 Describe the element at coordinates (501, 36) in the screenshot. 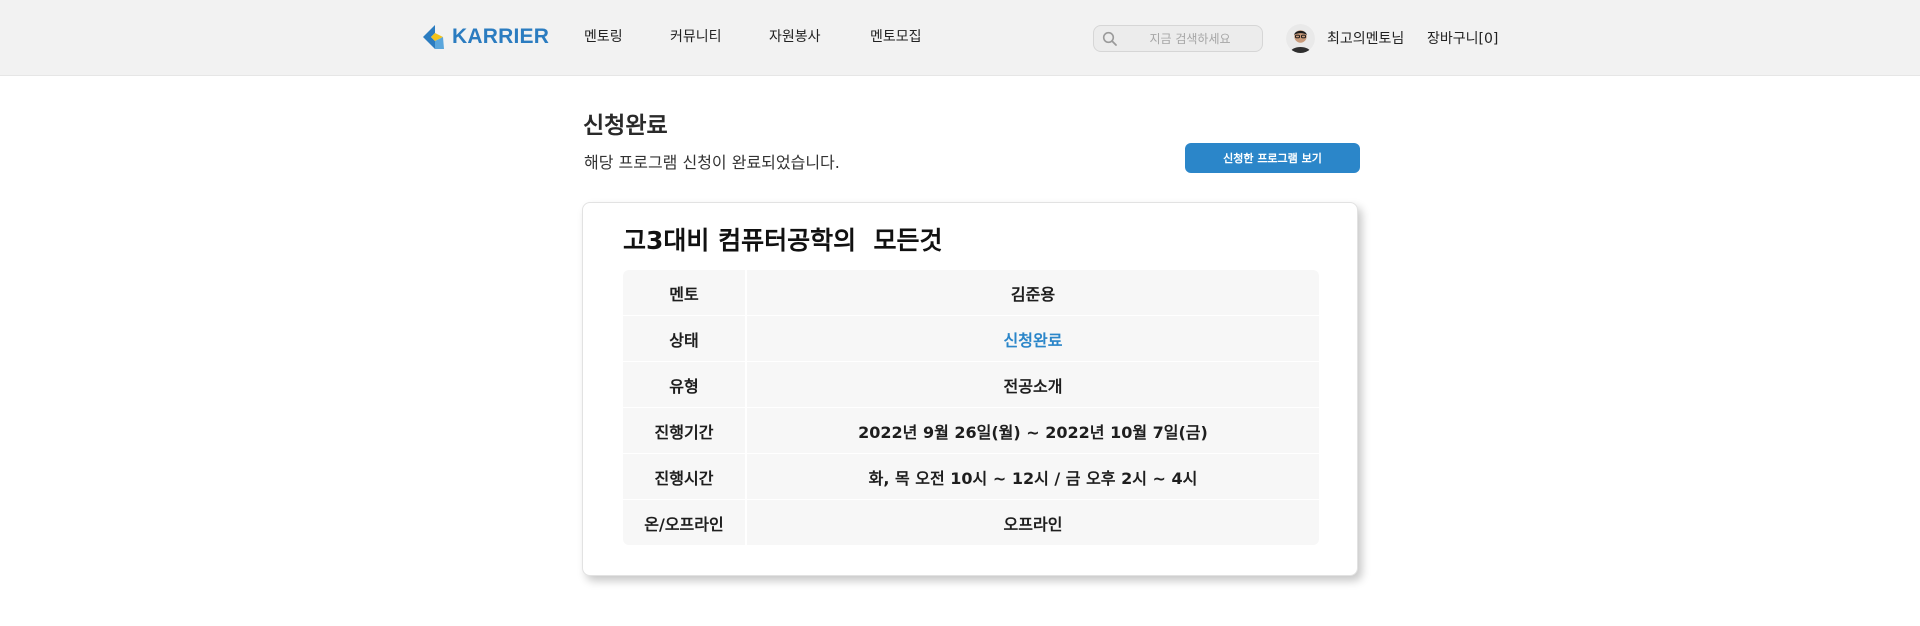

I see `logo-text: KARRIER` at that location.